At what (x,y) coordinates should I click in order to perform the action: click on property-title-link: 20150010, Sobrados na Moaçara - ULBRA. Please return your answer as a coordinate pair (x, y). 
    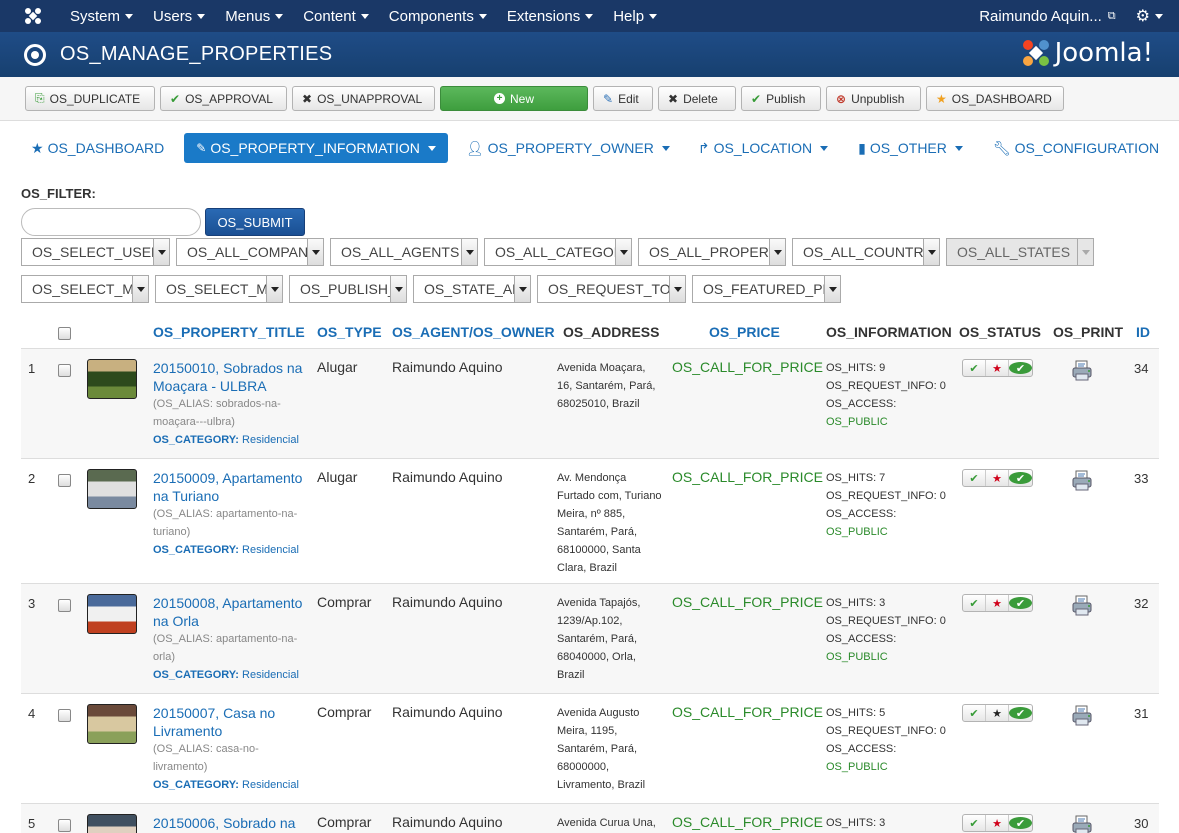
    Looking at the image, I should click on (228, 377).